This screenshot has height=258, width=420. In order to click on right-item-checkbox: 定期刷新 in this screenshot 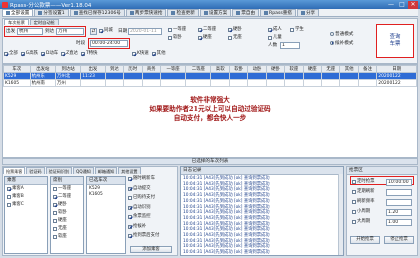, I will do `click(363, 192)`.